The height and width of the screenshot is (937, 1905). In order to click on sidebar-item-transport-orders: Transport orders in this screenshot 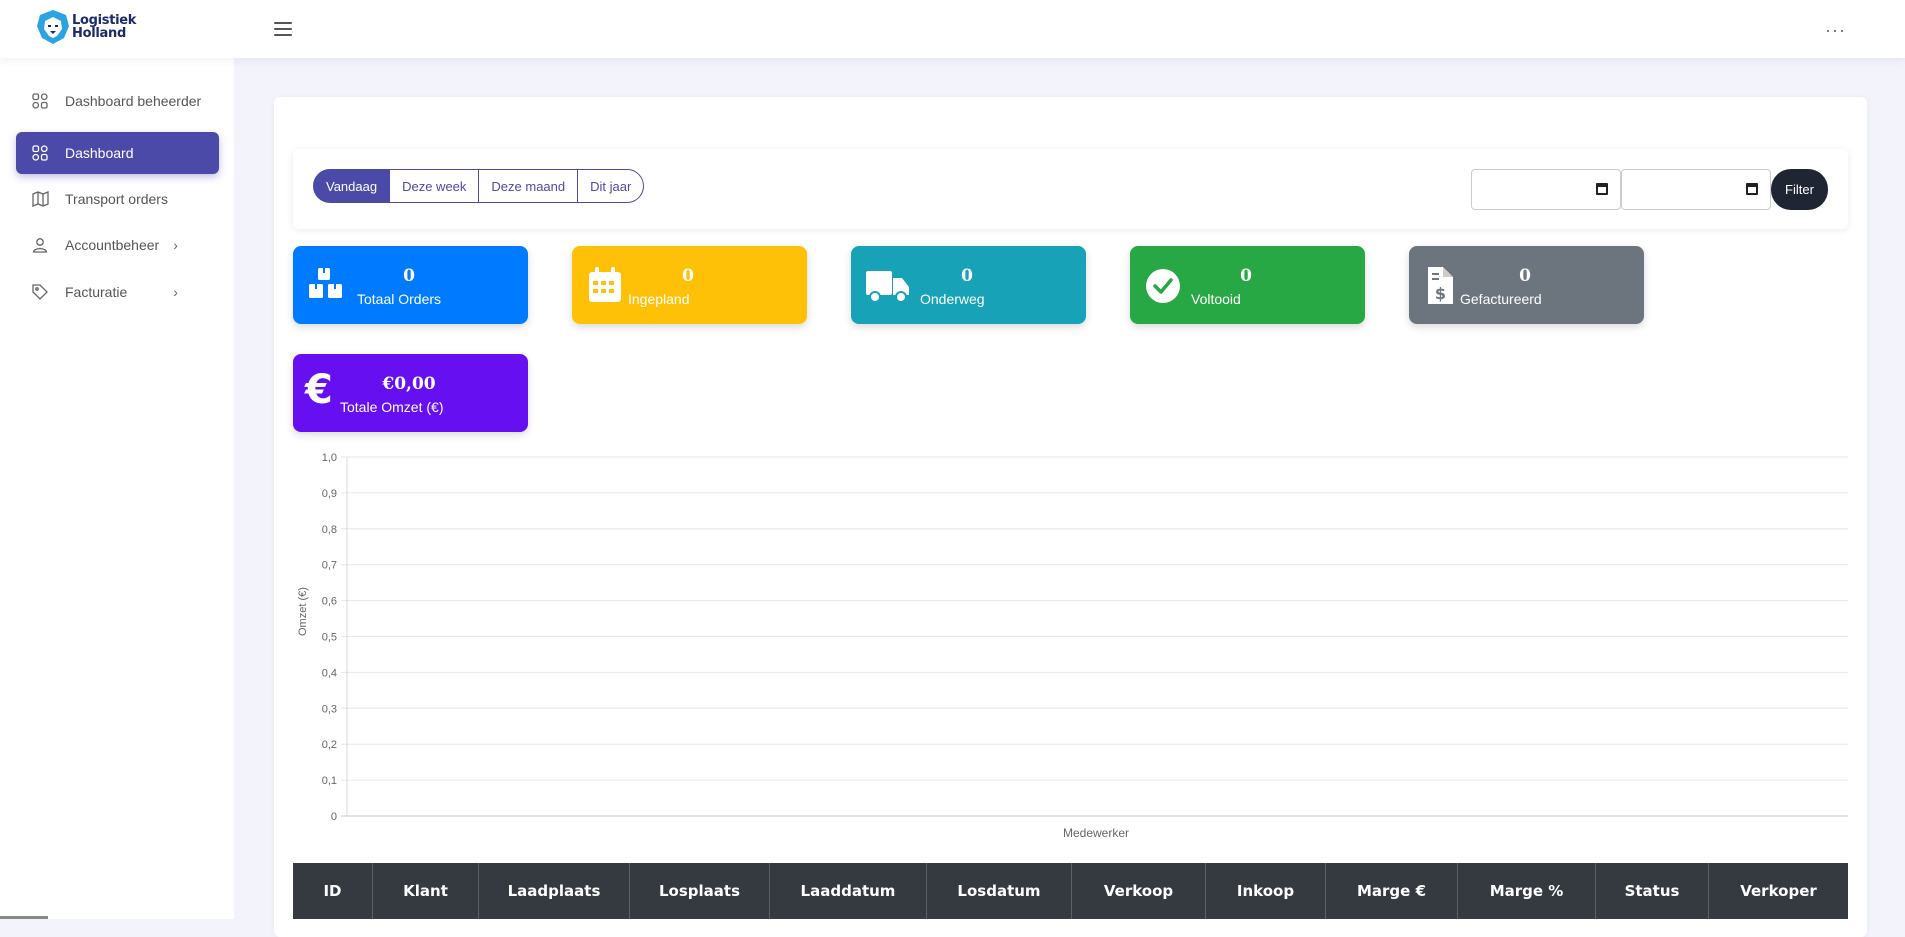, I will do `click(117, 199)`.